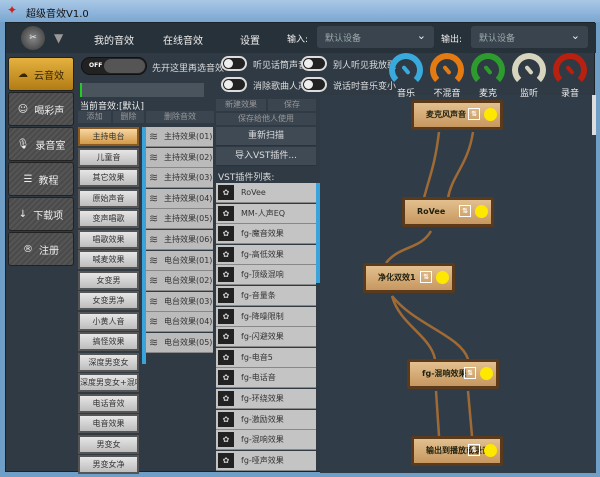 This screenshot has width=600, height=477. Describe the element at coordinates (266, 296) in the screenshot. I see `vst-plugin-item: ✿ fg-音量条` at that location.